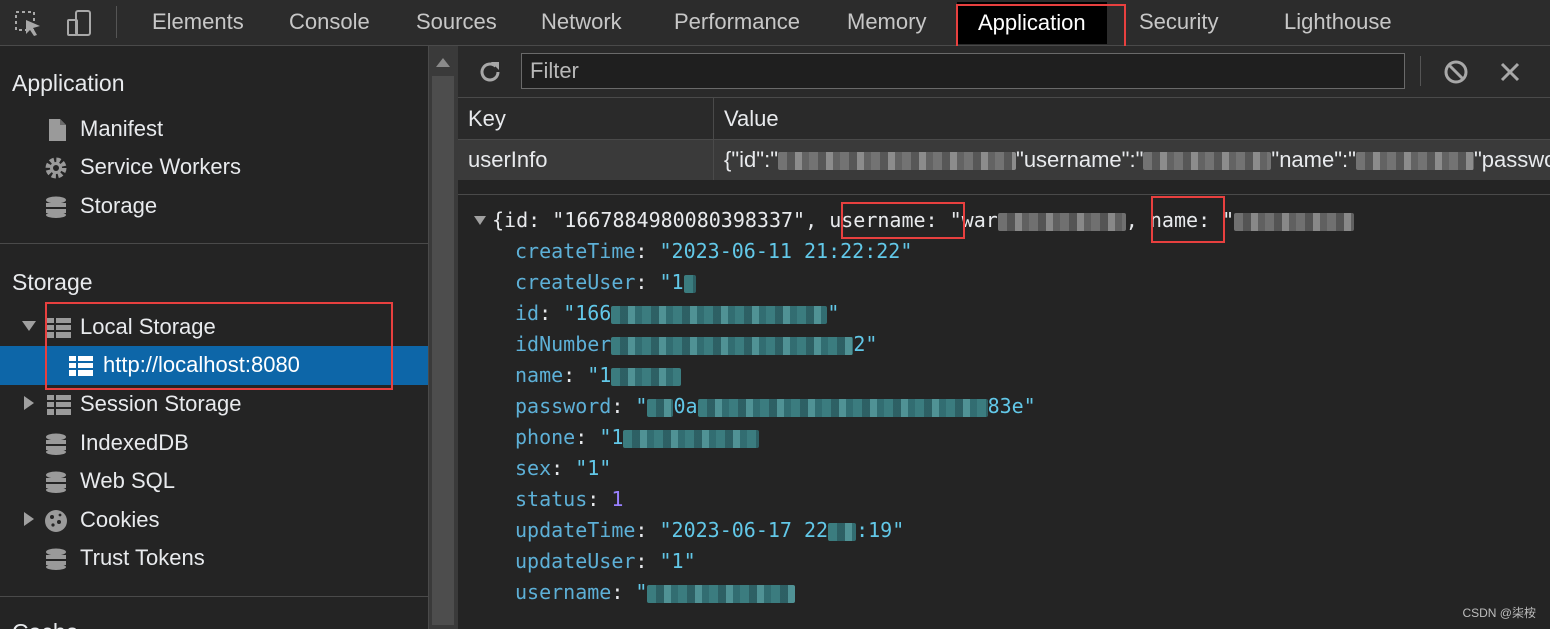 The width and height of the screenshot is (1550, 629). Describe the element at coordinates (581, 23) in the screenshot. I see `tab-network: Network` at that location.